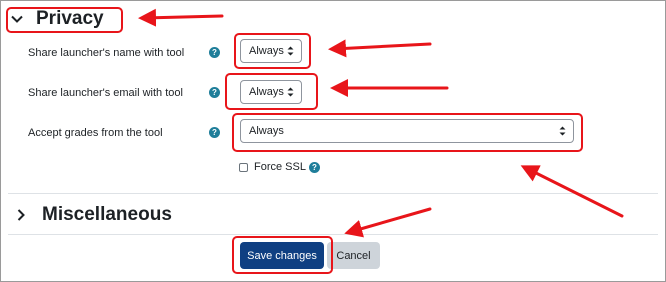 This screenshot has height=282, width=666. Describe the element at coordinates (105, 93) in the screenshot. I see `share-email-label: Share launcher's email with tool` at that location.